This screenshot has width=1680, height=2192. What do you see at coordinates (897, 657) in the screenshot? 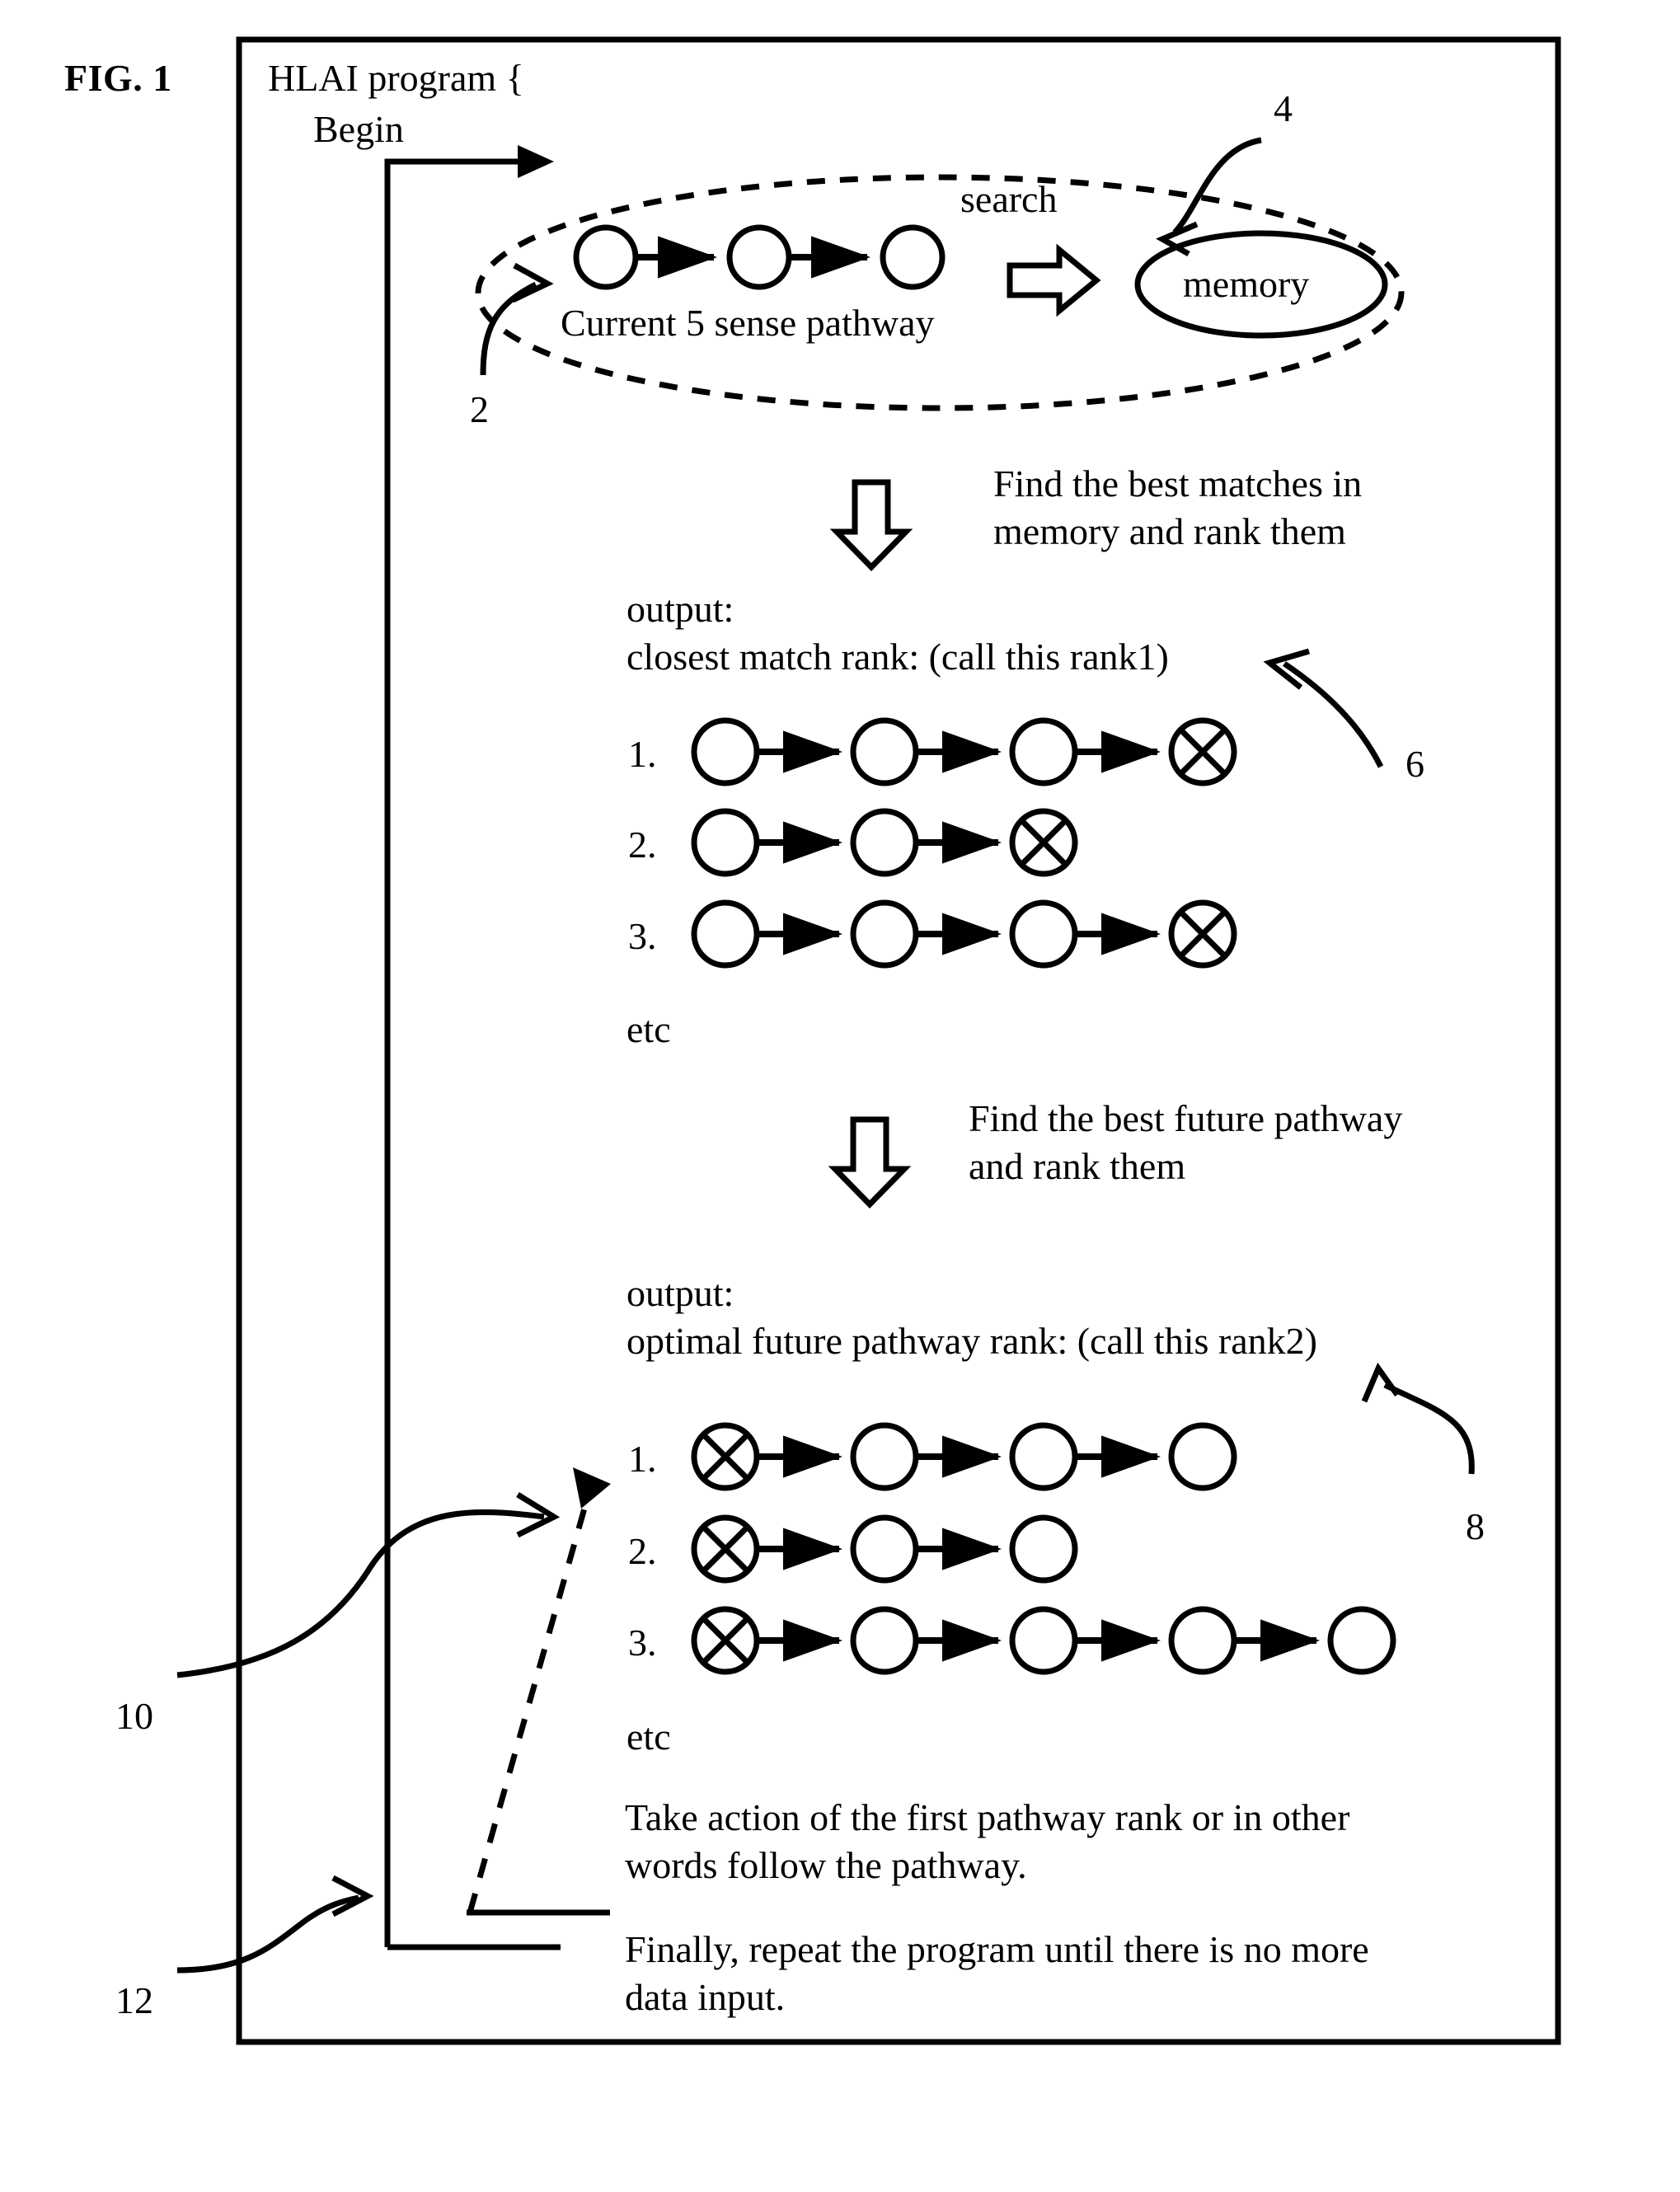
I see `rank1-heading: closest match rank: (call this rank1)` at bounding box center [897, 657].